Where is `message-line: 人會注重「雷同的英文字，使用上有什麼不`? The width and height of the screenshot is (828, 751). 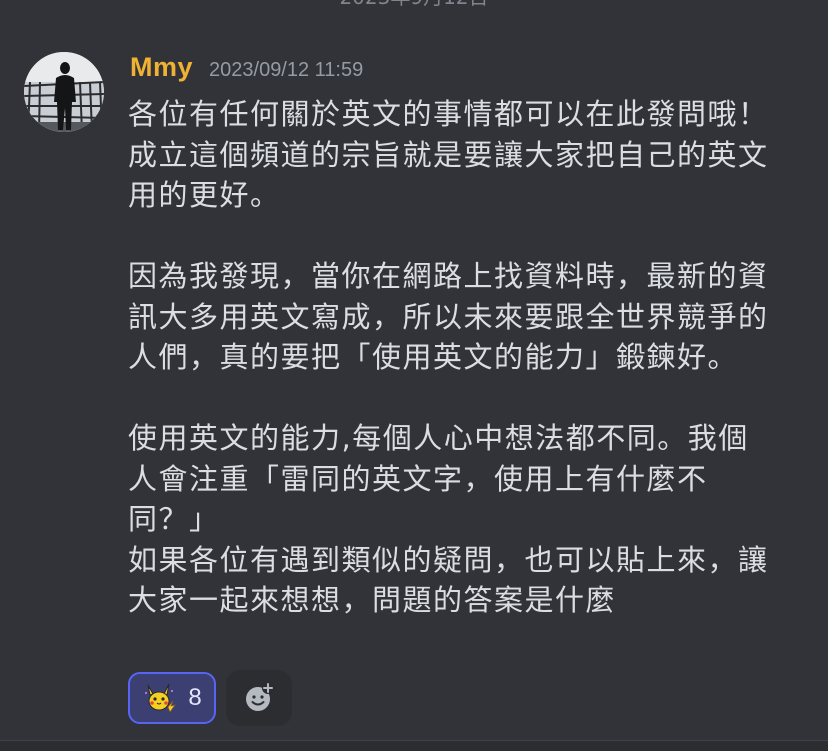
message-line: 人會注重「雷同的英文字，使用上有什麼不 is located at coordinates (418, 478).